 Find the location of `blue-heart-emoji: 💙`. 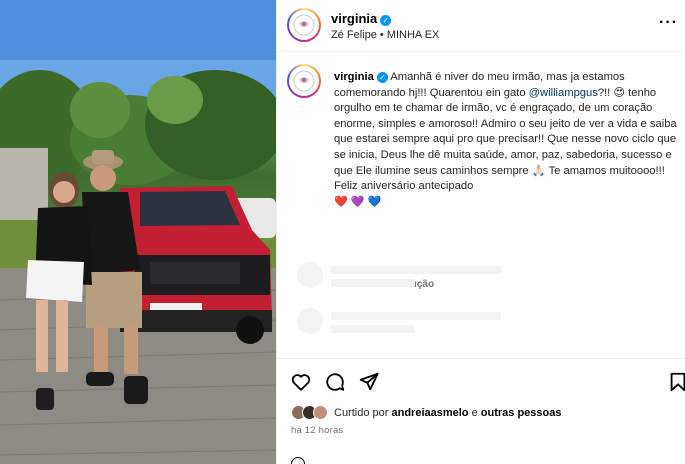

blue-heart-emoji: 💙 is located at coordinates (374, 201).